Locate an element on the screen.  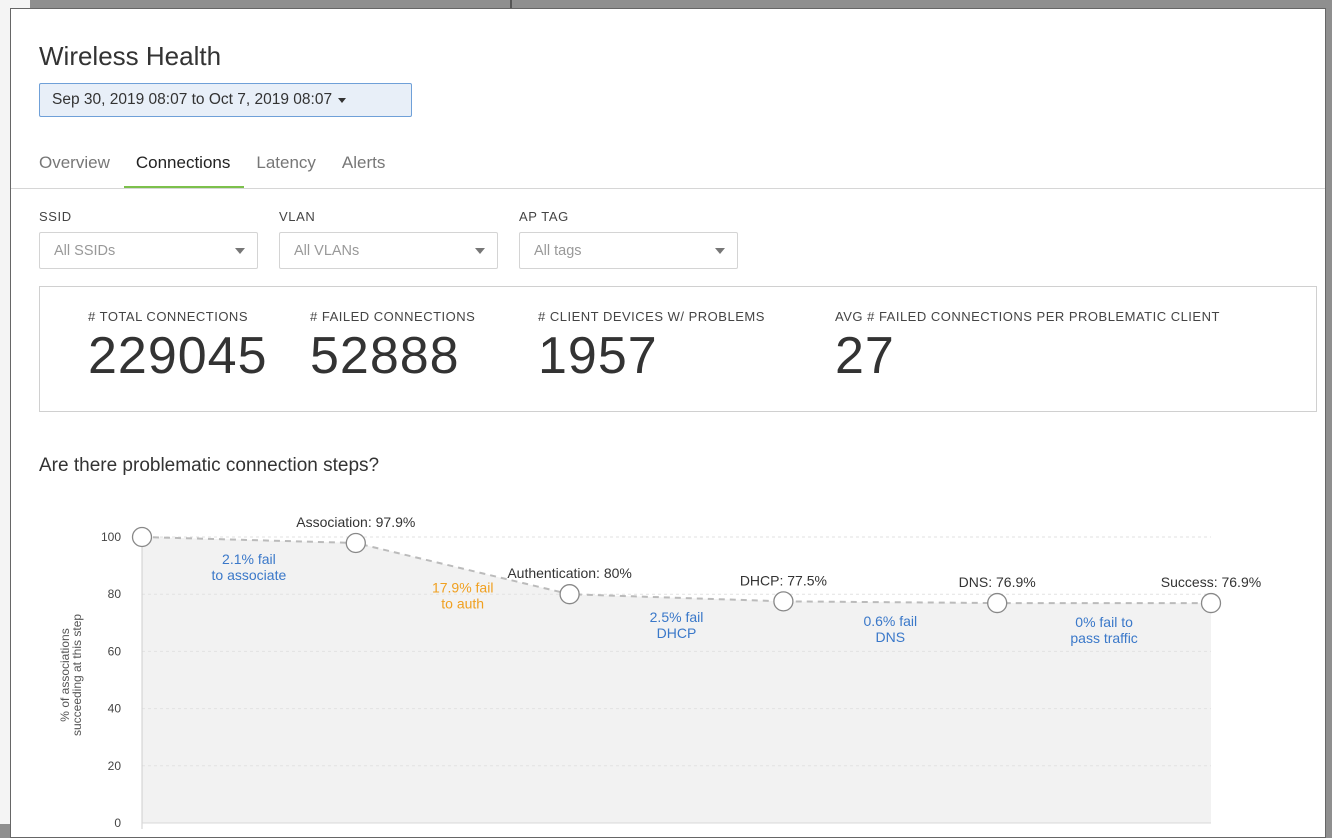
step-point-start is located at coordinates (142, 537).